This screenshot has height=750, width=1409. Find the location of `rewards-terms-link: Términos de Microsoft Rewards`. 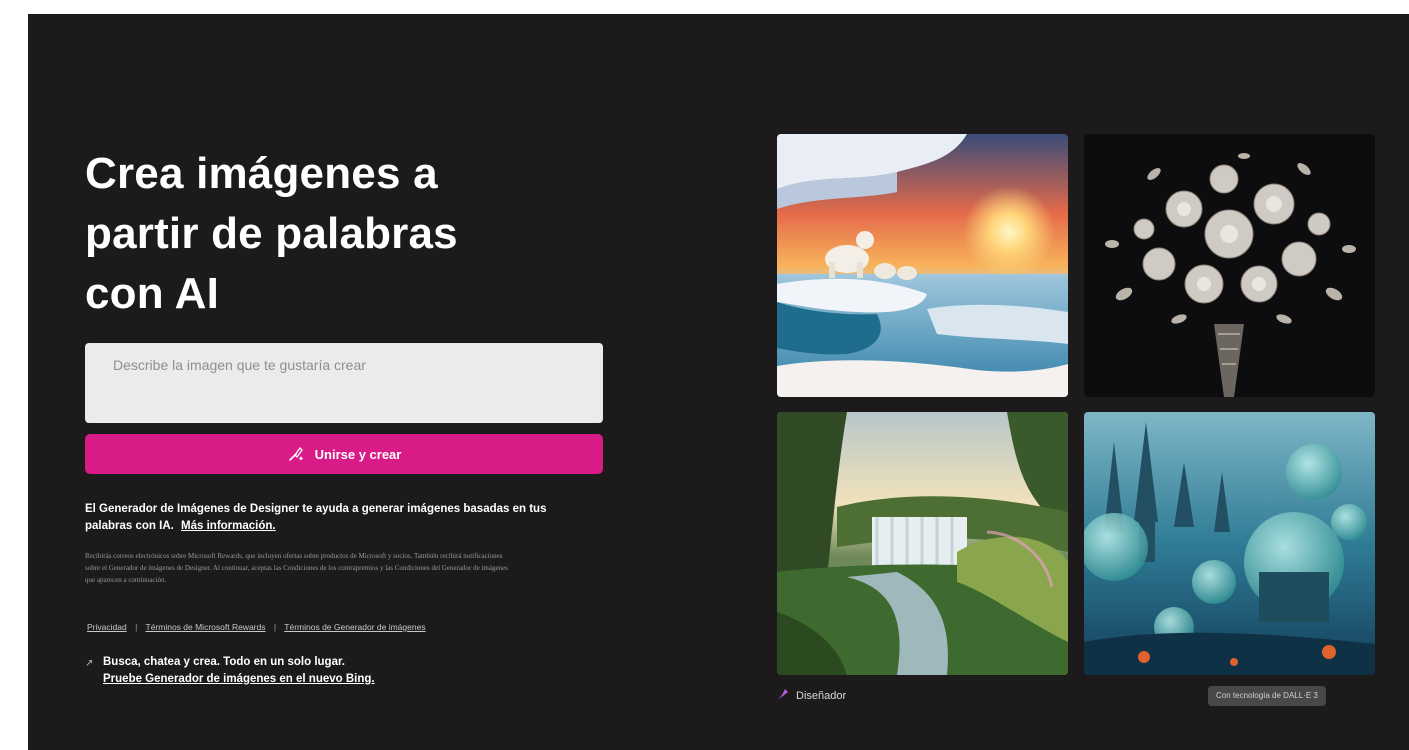

rewards-terms-link: Términos de Microsoft Rewards is located at coordinates (206, 627).